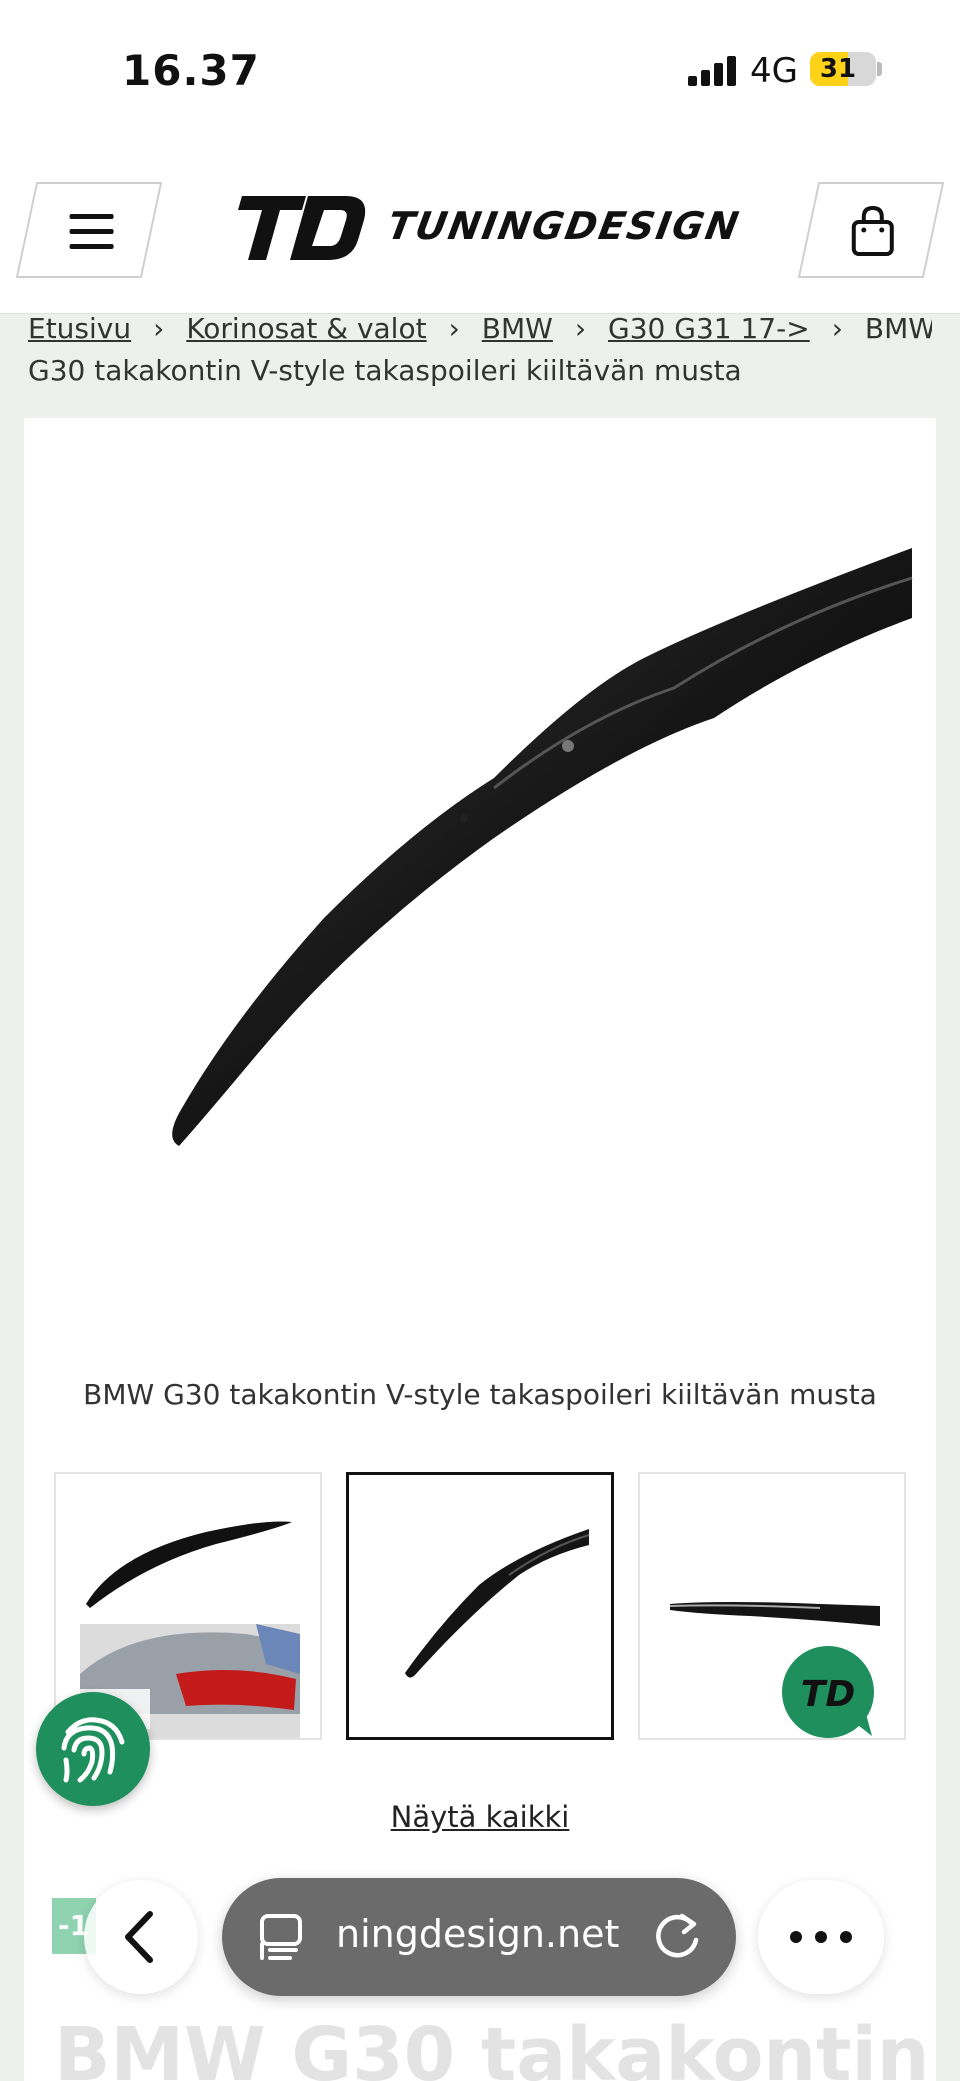  I want to click on chevron-left-icon, so click(139, 1937).